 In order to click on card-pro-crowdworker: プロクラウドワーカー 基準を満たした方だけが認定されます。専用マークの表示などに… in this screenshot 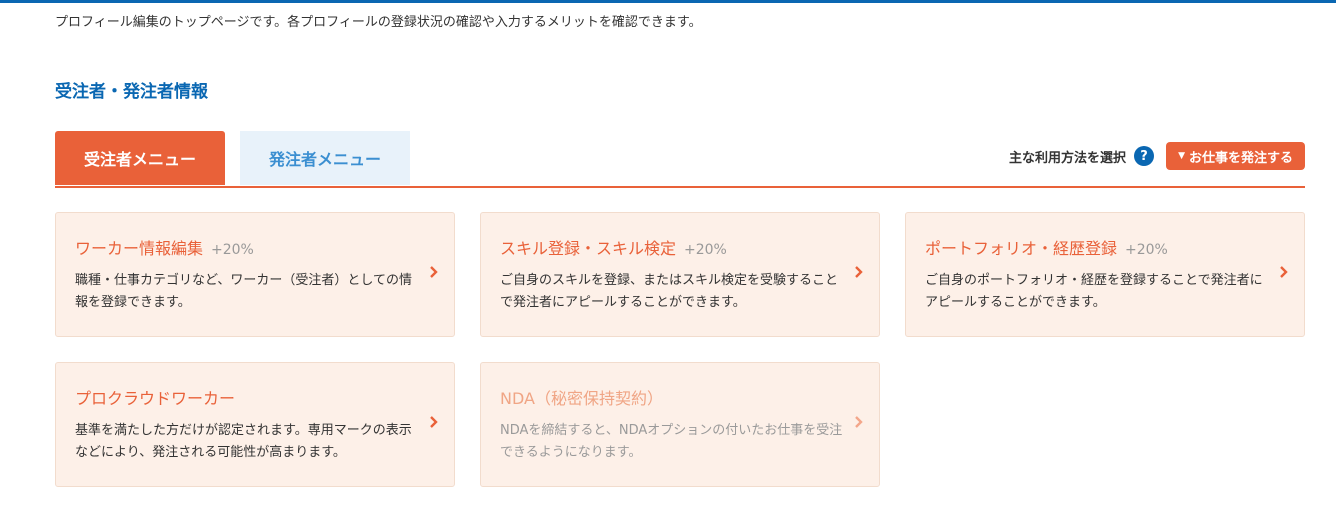, I will do `click(255, 424)`.